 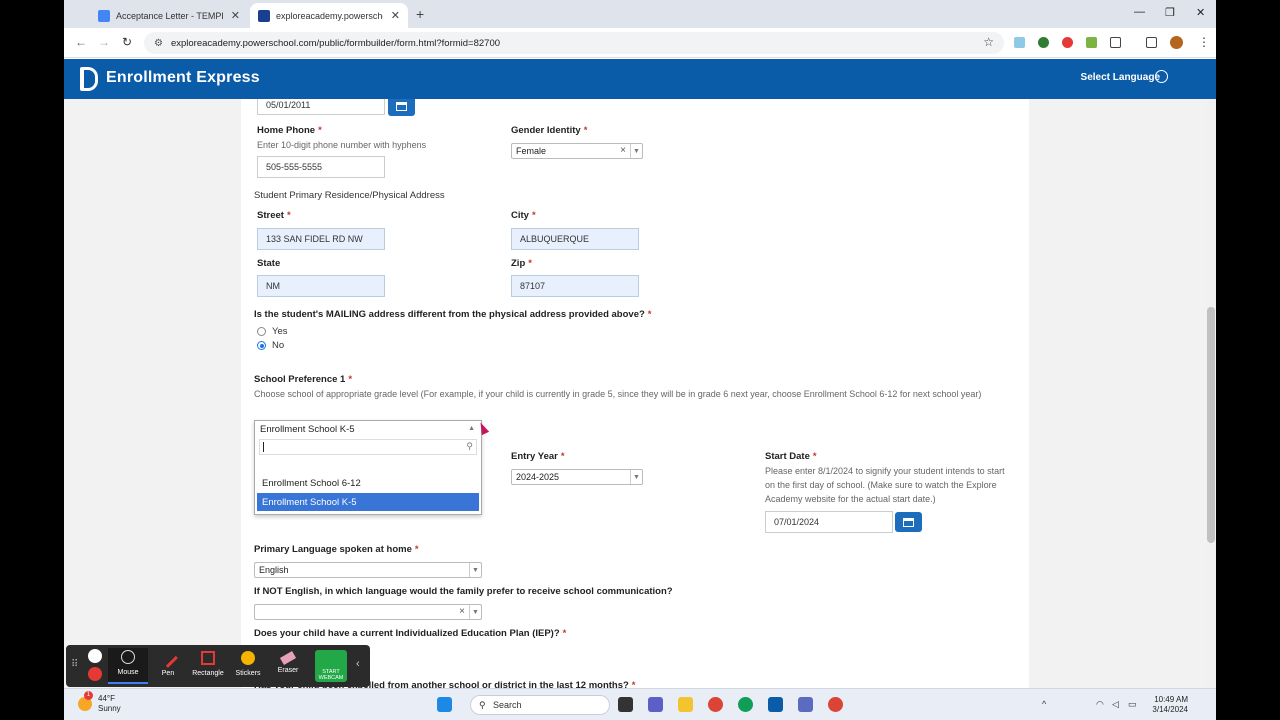 What do you see at coordinates (471, 428) in the screenshot?
I see `chevron-up-icon: ▲` at bounding box center [471, 428].